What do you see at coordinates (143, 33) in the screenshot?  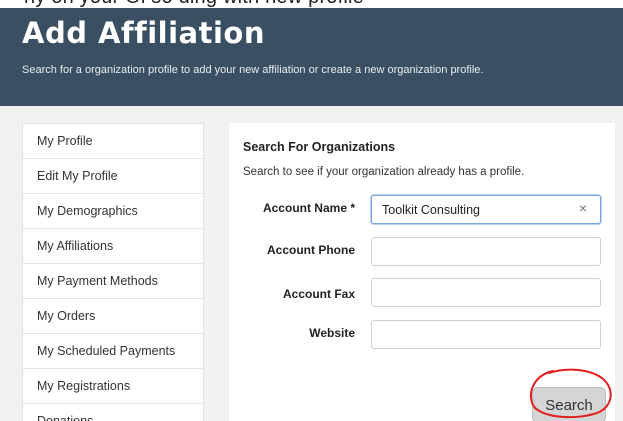 I see `page-title: Add Affiliation` at bounding box center [143, 33].